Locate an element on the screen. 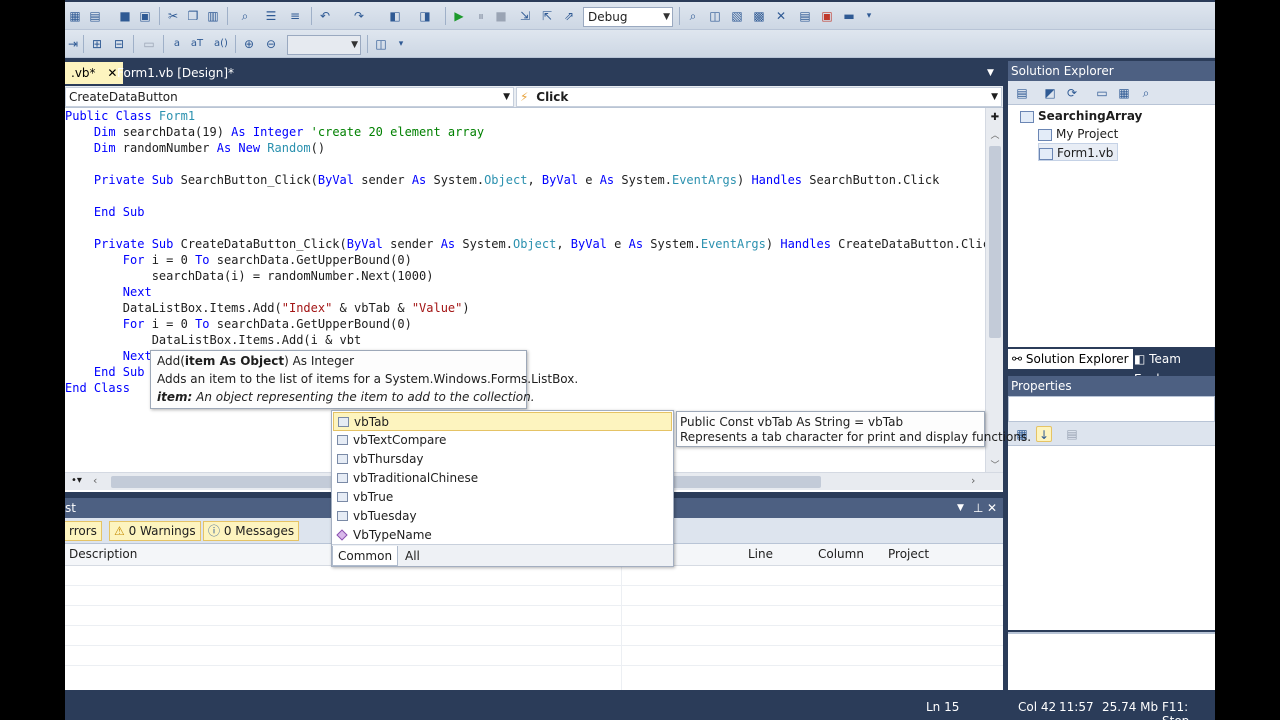  step-into-icon: ⇲ is located at coordinates (525, 16).